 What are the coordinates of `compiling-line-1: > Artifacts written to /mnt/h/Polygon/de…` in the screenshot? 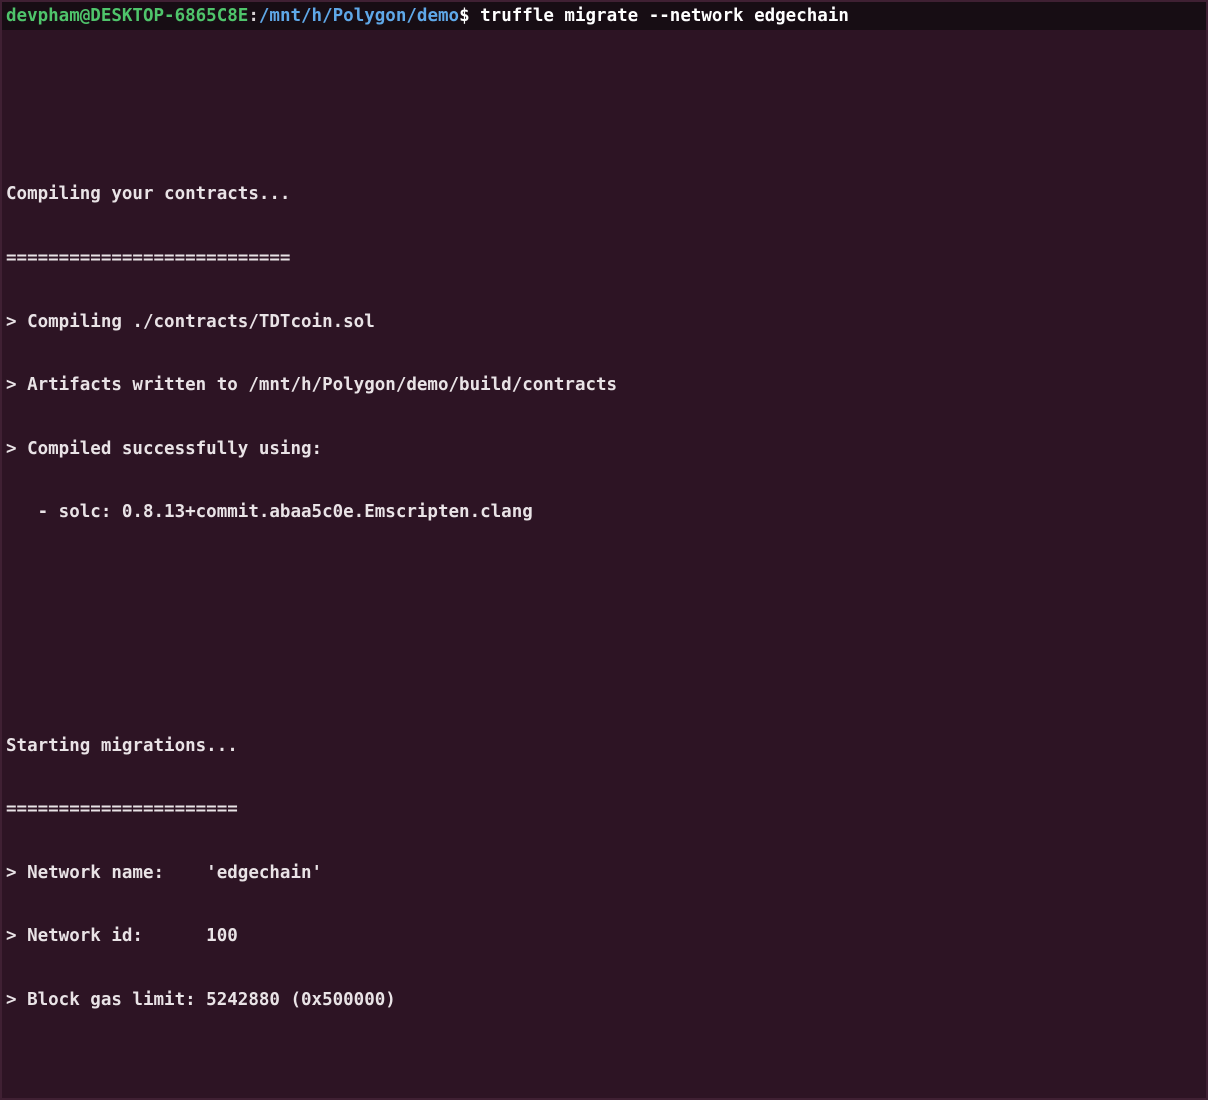 It's located at (312, 385).